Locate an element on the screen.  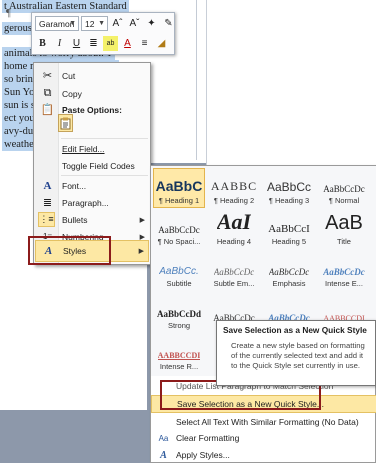
margin-guide is located at coordinates (196, 80).